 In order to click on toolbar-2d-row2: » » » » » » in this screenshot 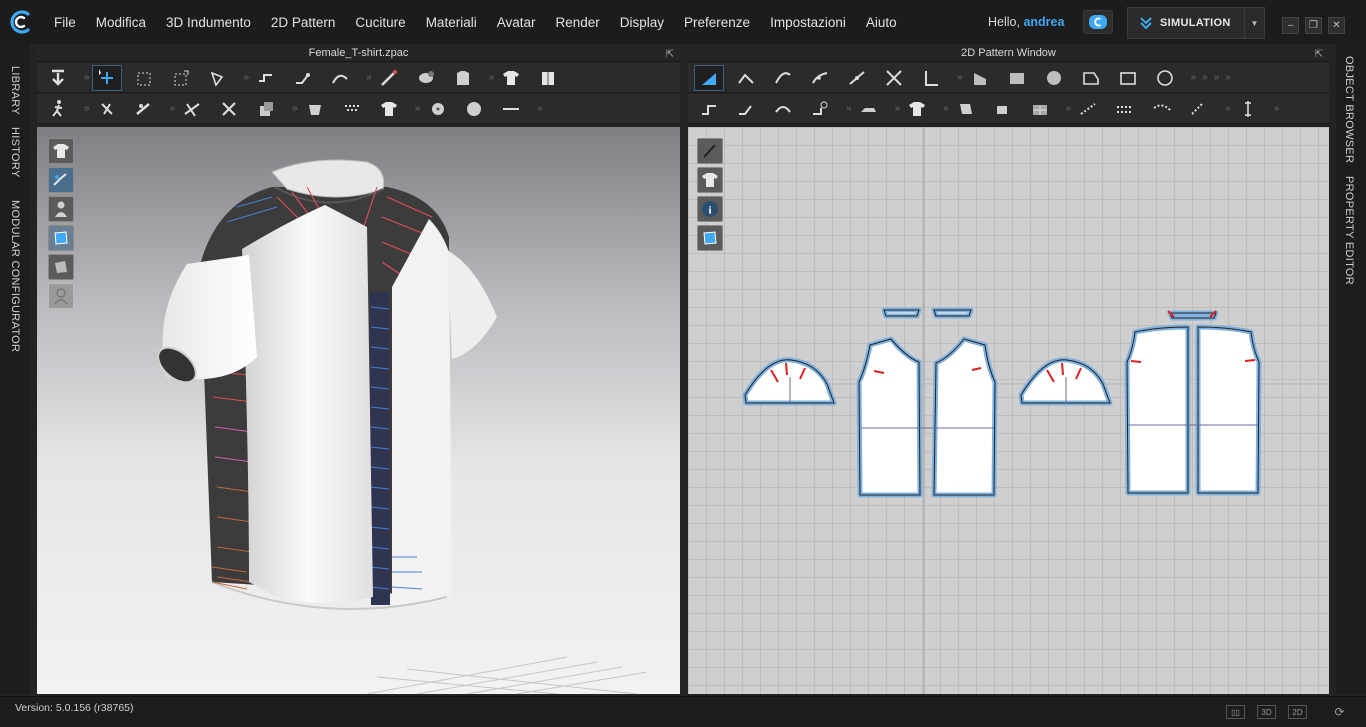, I will do `click(1008, 109)`.